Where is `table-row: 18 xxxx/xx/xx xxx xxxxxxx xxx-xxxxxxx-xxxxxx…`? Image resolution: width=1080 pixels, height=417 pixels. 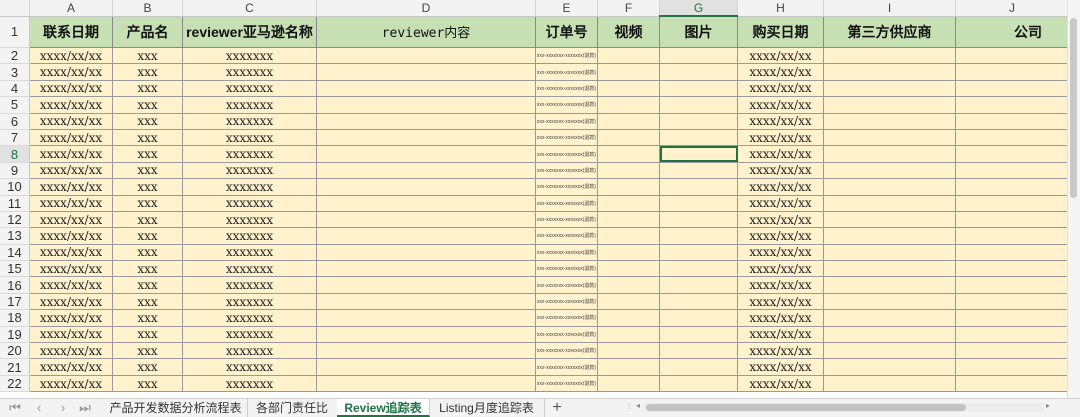 table-row: 18 xxxx/xx/xx xxx xxxxxxx xxx-xxxxxxx-xxxxxx… is located at coordinates (534, 318).